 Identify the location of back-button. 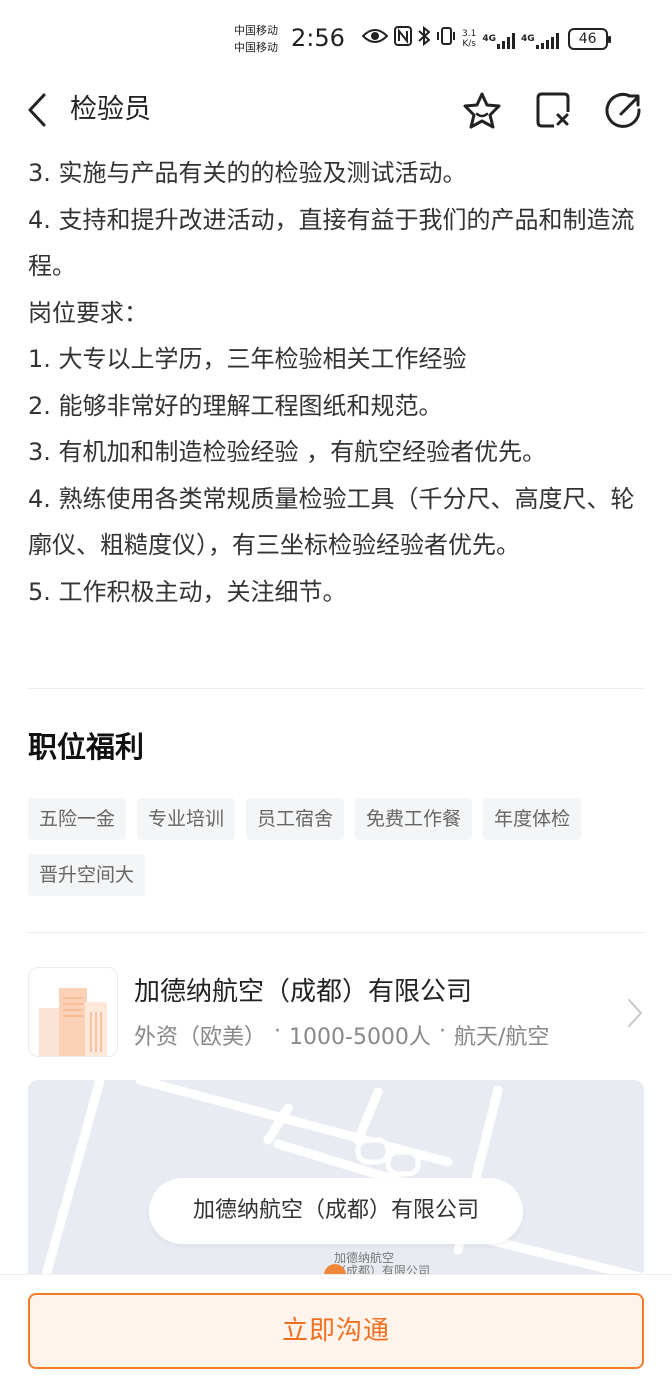
(39, 110).